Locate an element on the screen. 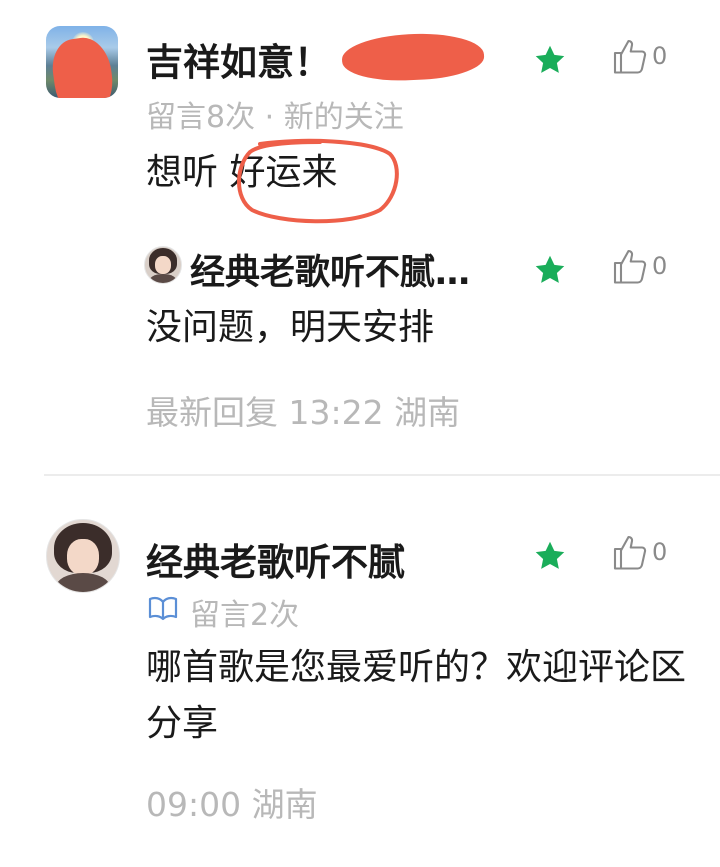 The width and height of the screenshot is (720, 867). comment-text: 哪首歌是您最爱听的？欢迎评论区分享 is located at coordinates (416, 695).